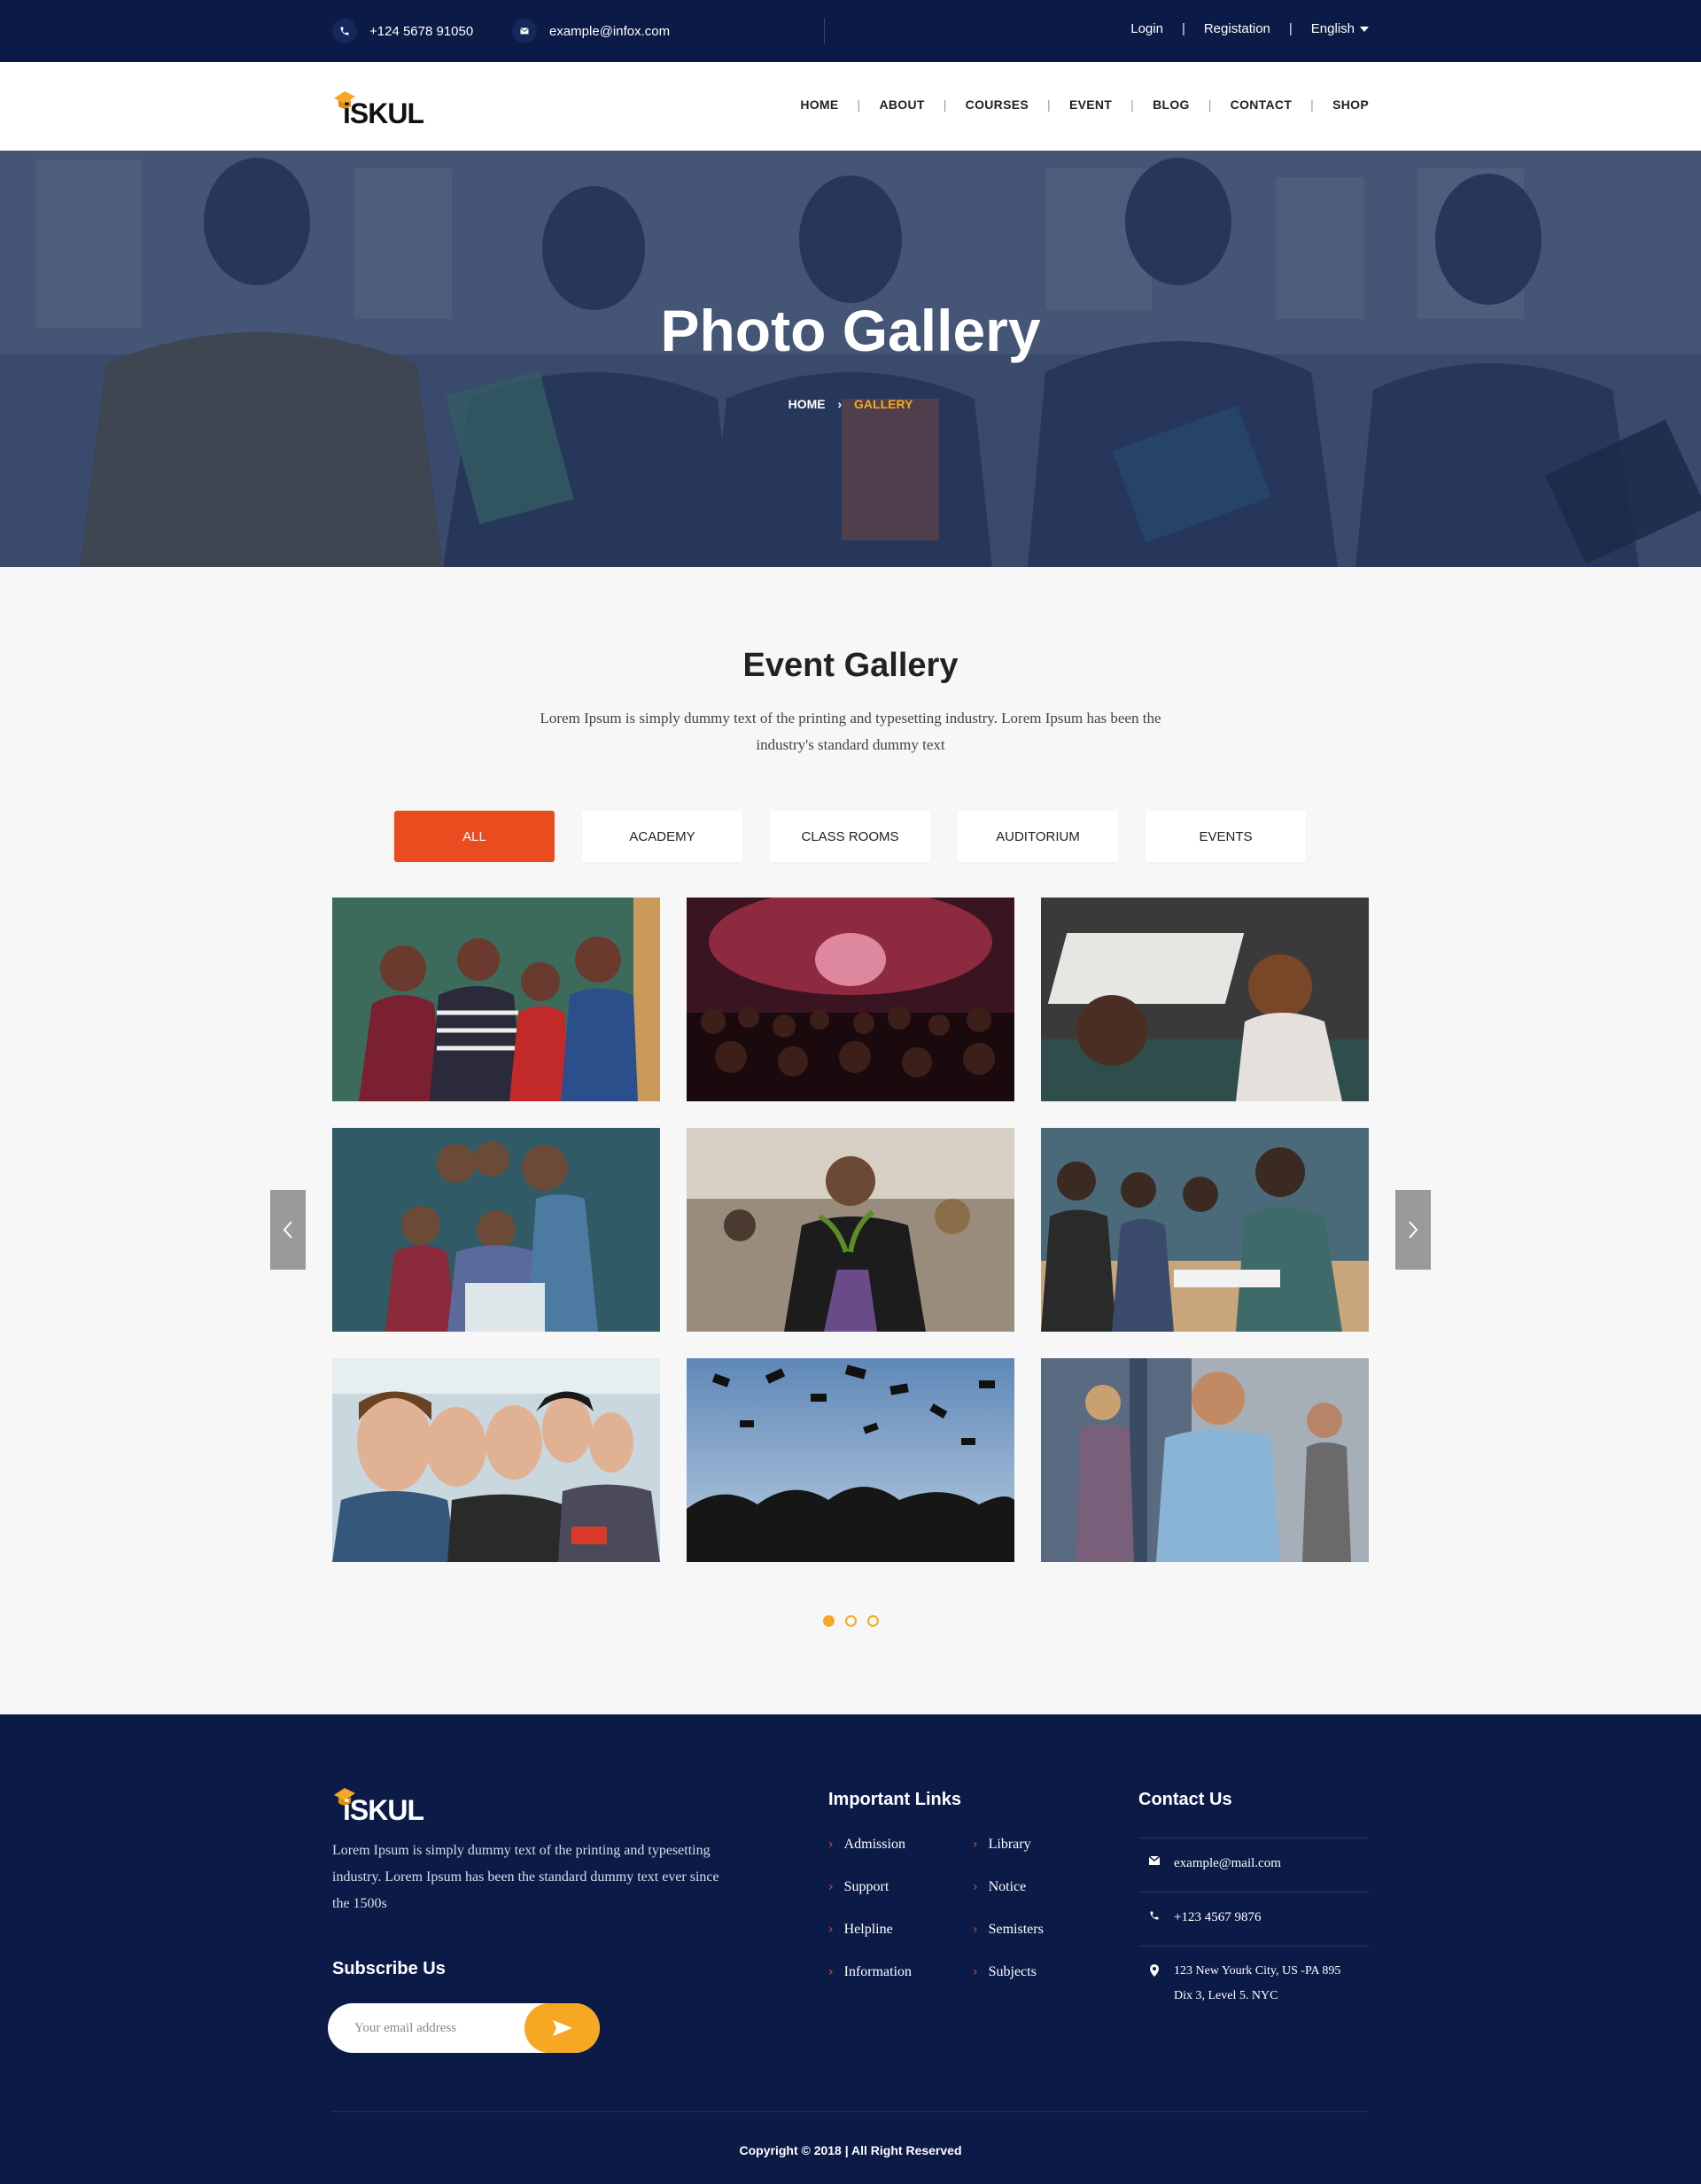 Image resolution: width=1701 pixels, height=2184 pixels. I want to click on contact-phone: +123 4567 9876, so click(1253, 1919).